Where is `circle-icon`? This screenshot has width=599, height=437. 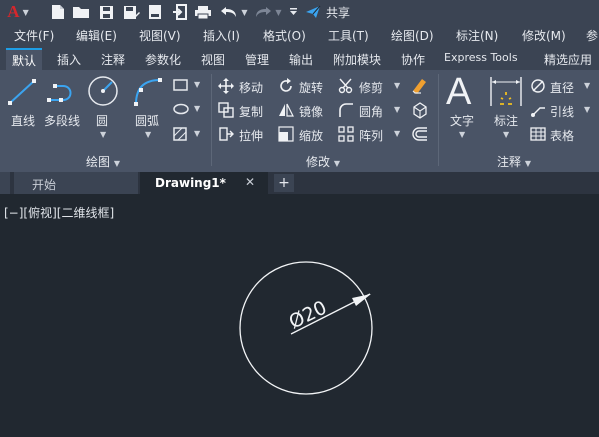
circle-icon is located at coordinates (103, 91).